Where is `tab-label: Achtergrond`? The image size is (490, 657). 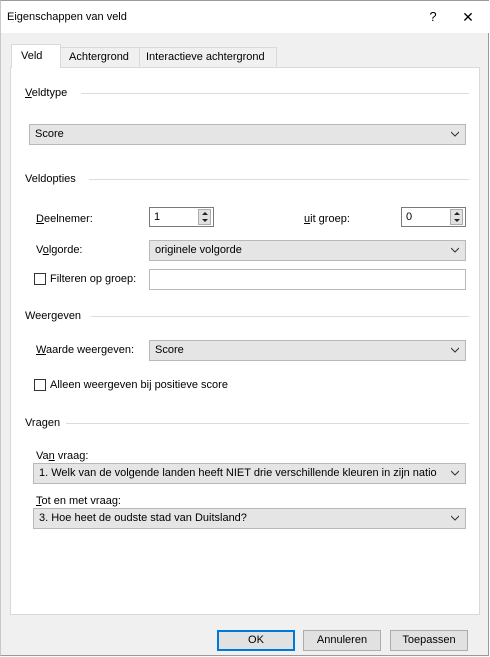 tab-label: Achtergrond is located at coordinates (99, 57).